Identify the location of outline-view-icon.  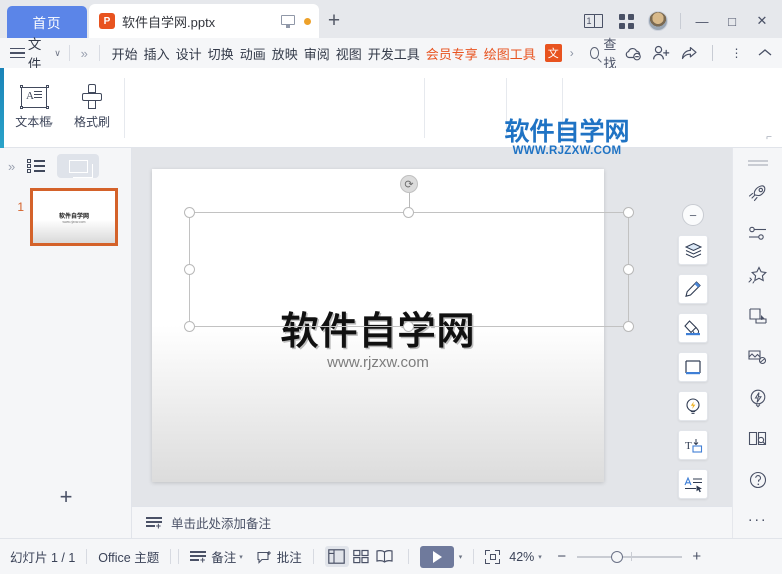
(36, 166).